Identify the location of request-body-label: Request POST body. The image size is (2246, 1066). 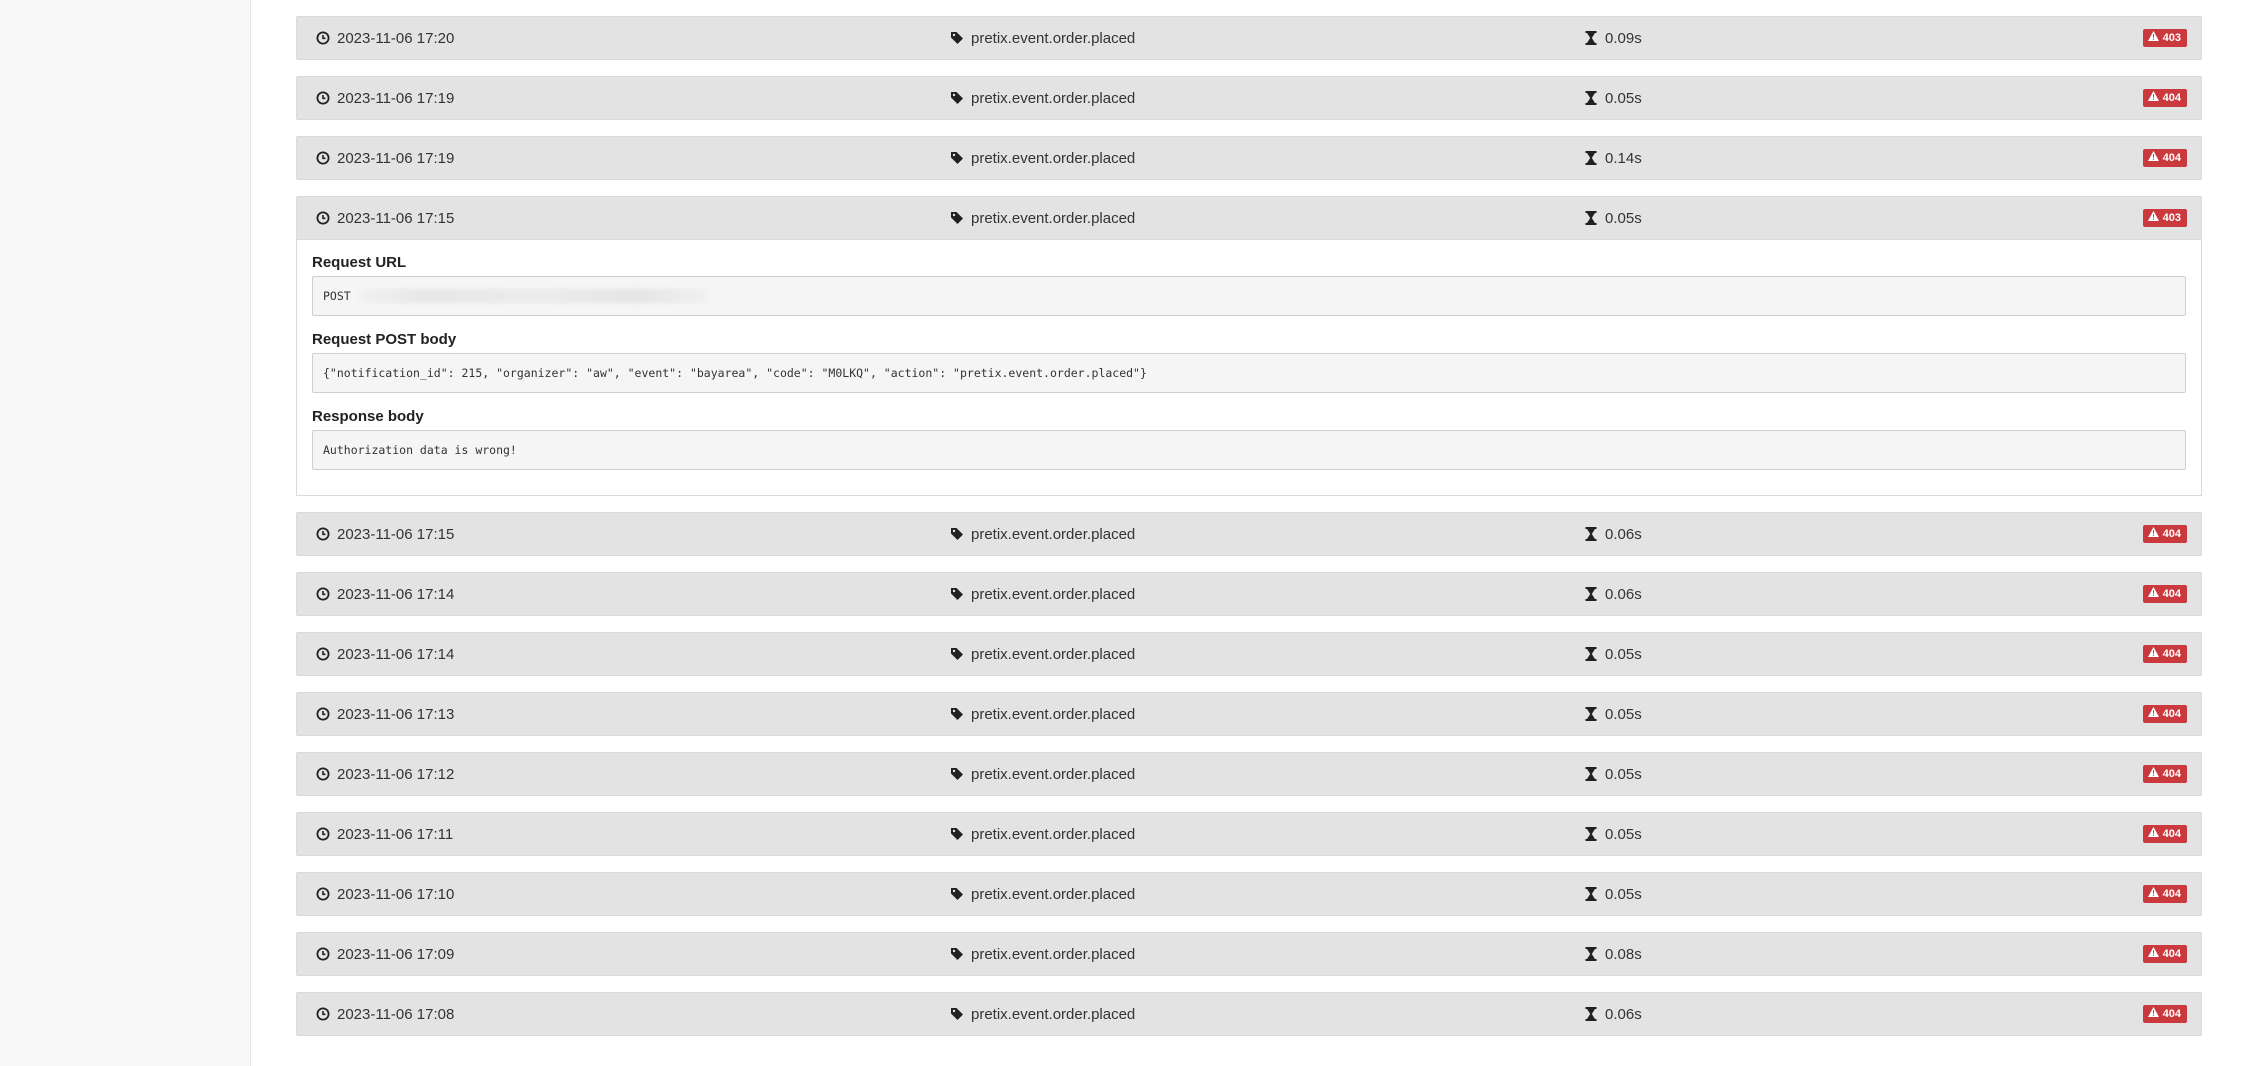
(384, 339).